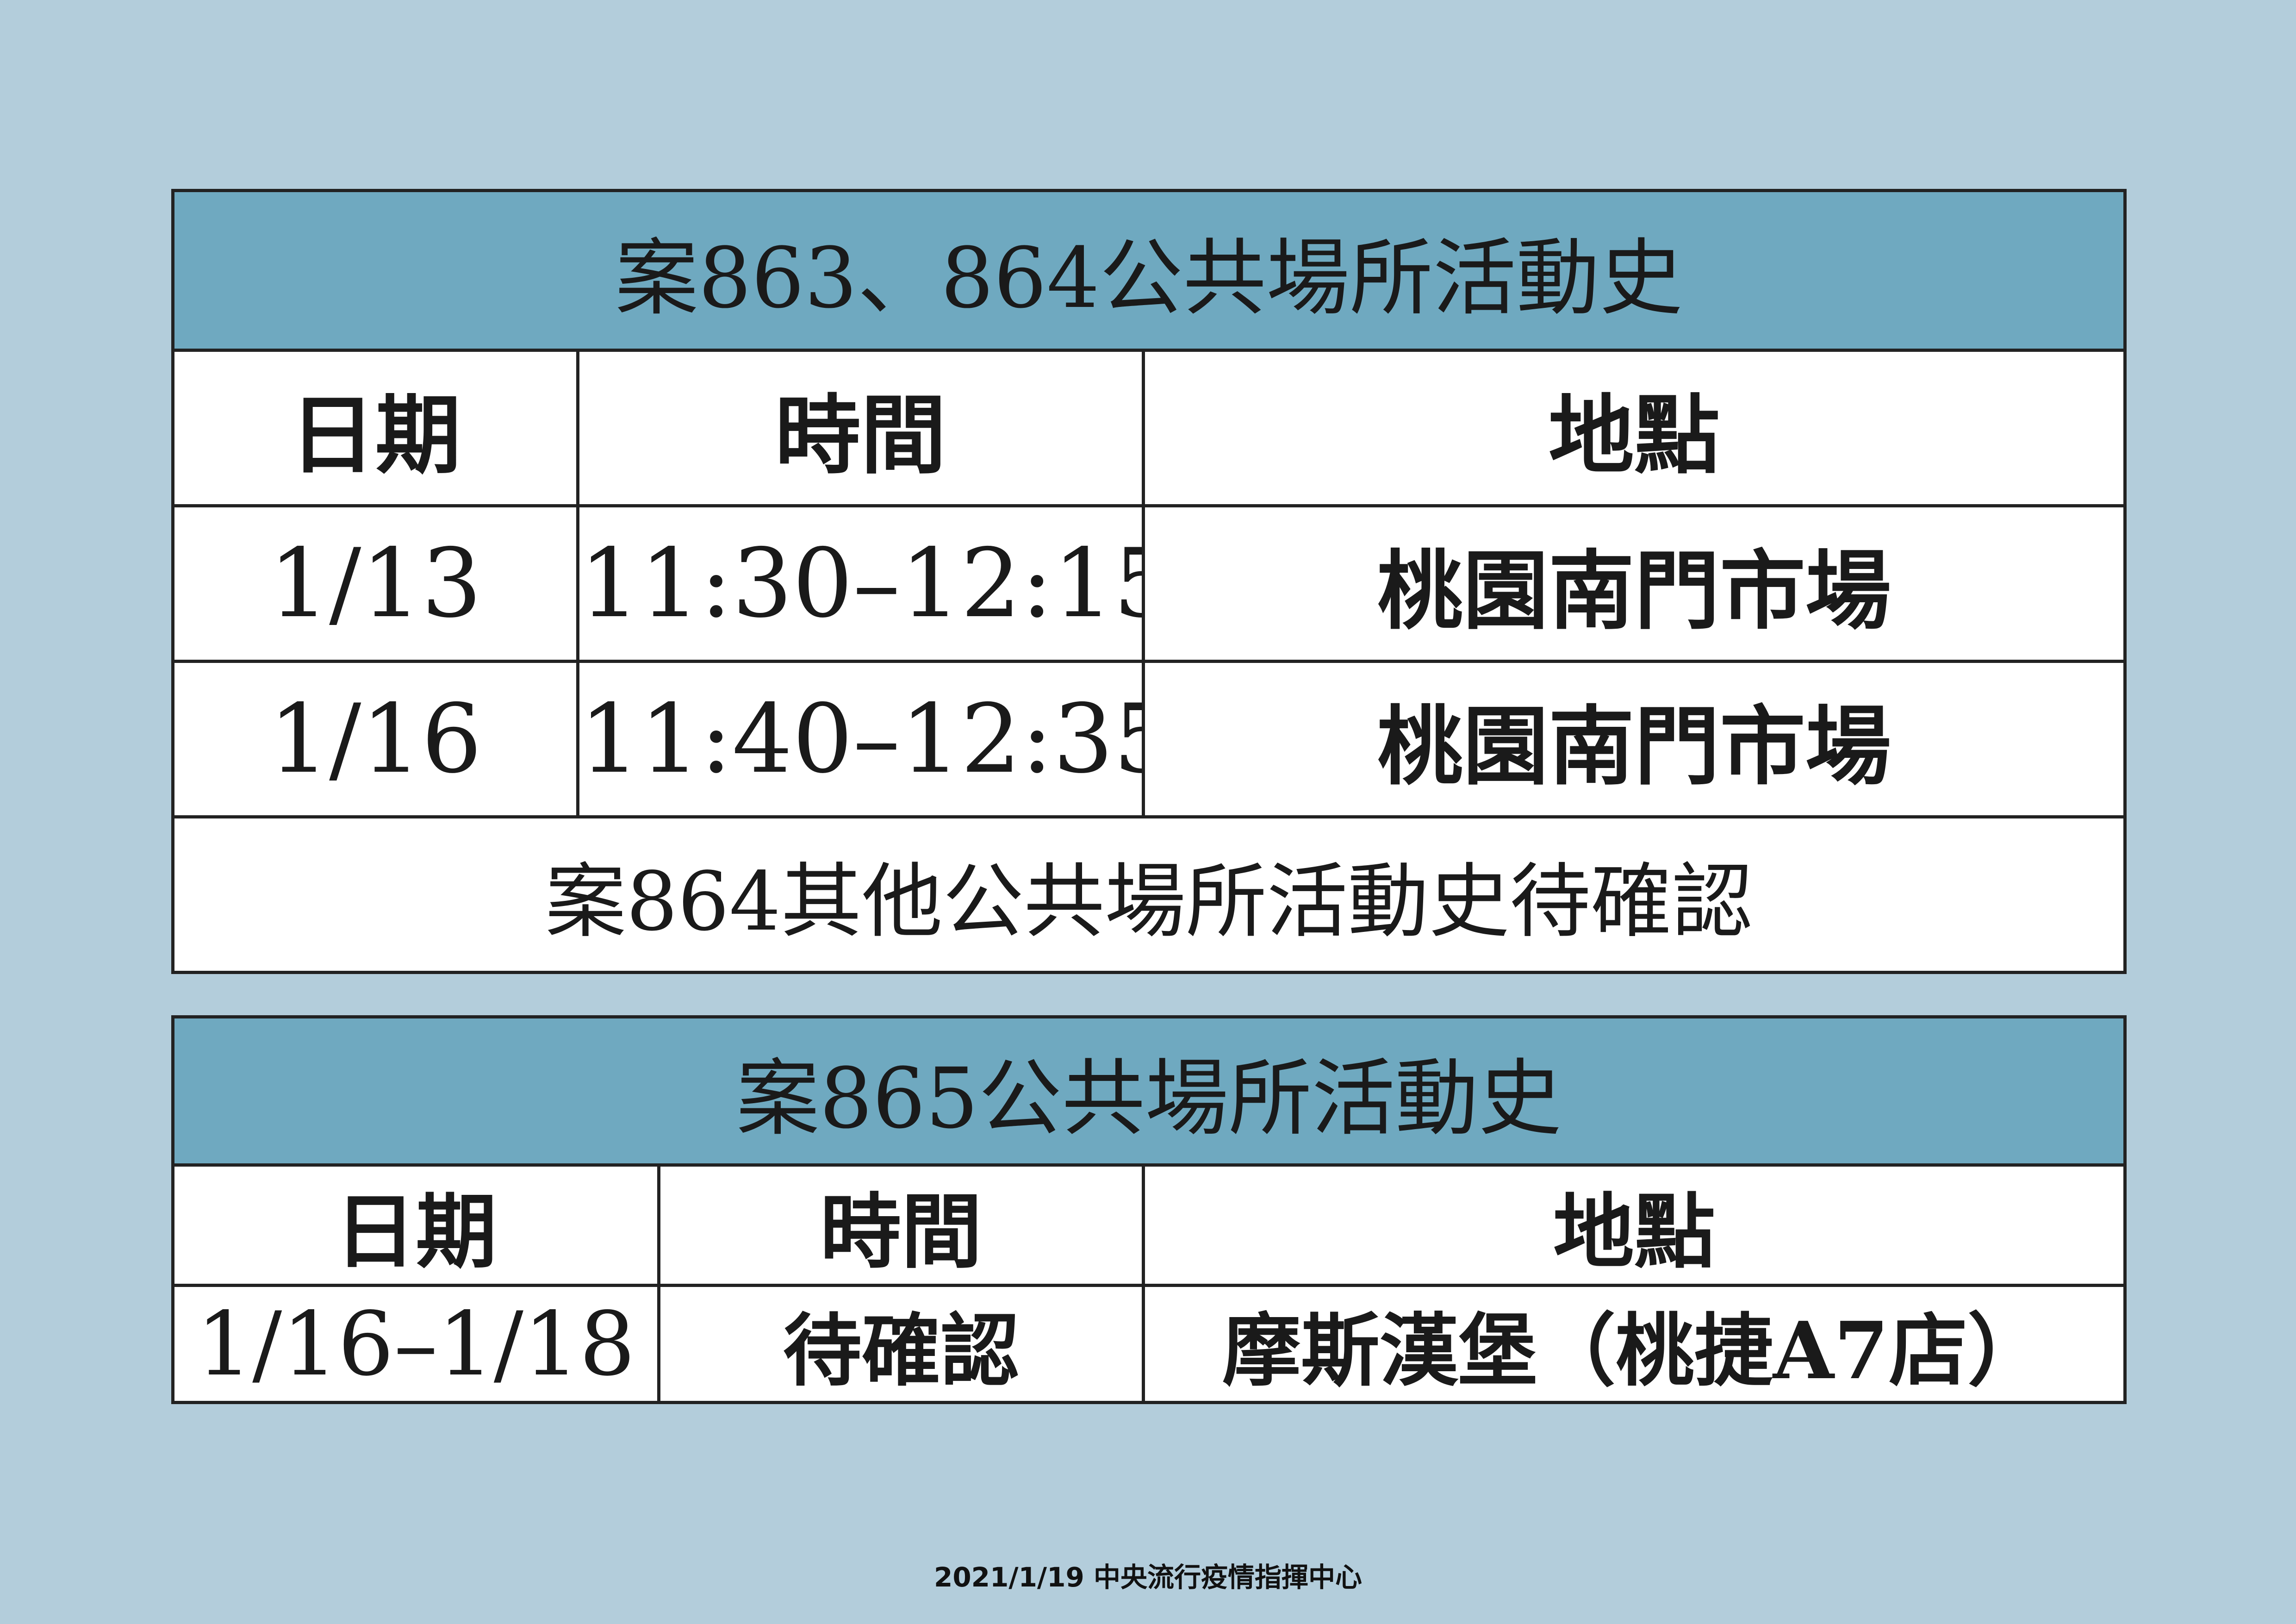 This screenshot has width=2296, height=1624. What do you see at coordinates (860, 583) in the screenshot?
I see `cell-time: 11:30–12:15` at bounding box center [860, 583].